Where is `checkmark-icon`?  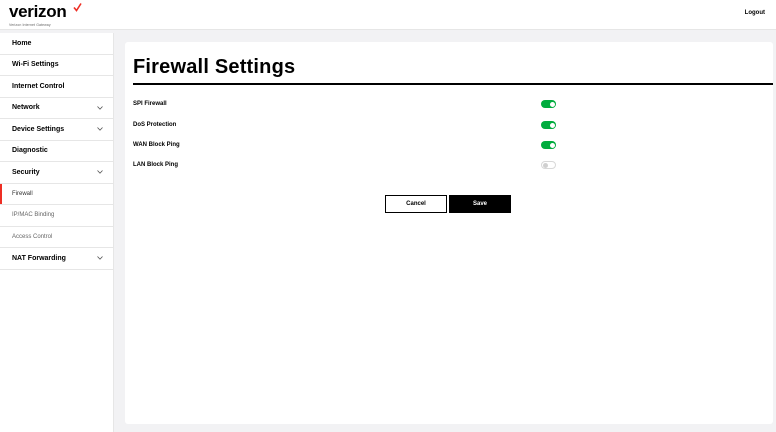 checkmark-icon is located at coordinates (77, 7).